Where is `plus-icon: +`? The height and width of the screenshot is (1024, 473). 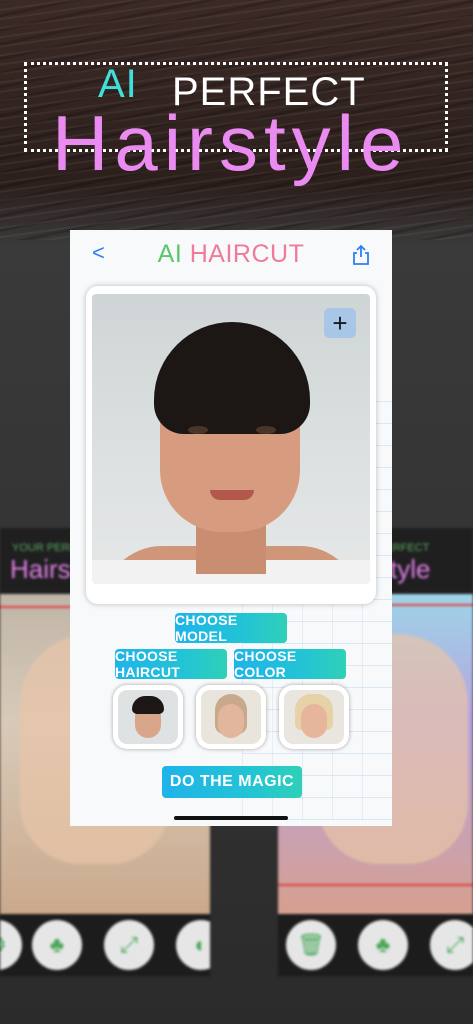
plus-icon: + is located at coordinates (340, 322).